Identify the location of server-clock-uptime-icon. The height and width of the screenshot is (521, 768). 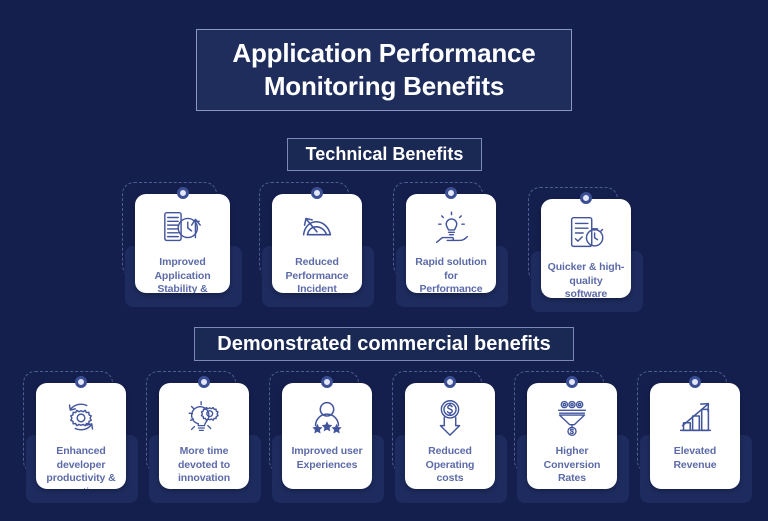
(183, 228).